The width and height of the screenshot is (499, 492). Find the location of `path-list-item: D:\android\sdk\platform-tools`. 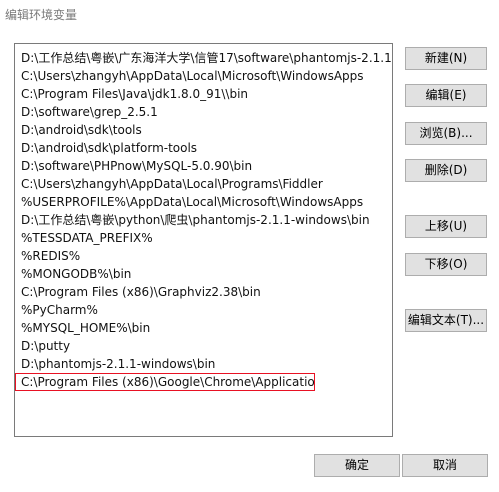

path-list-item: D:\android\sdk\platform-tools is located at coordinates (203, 148).